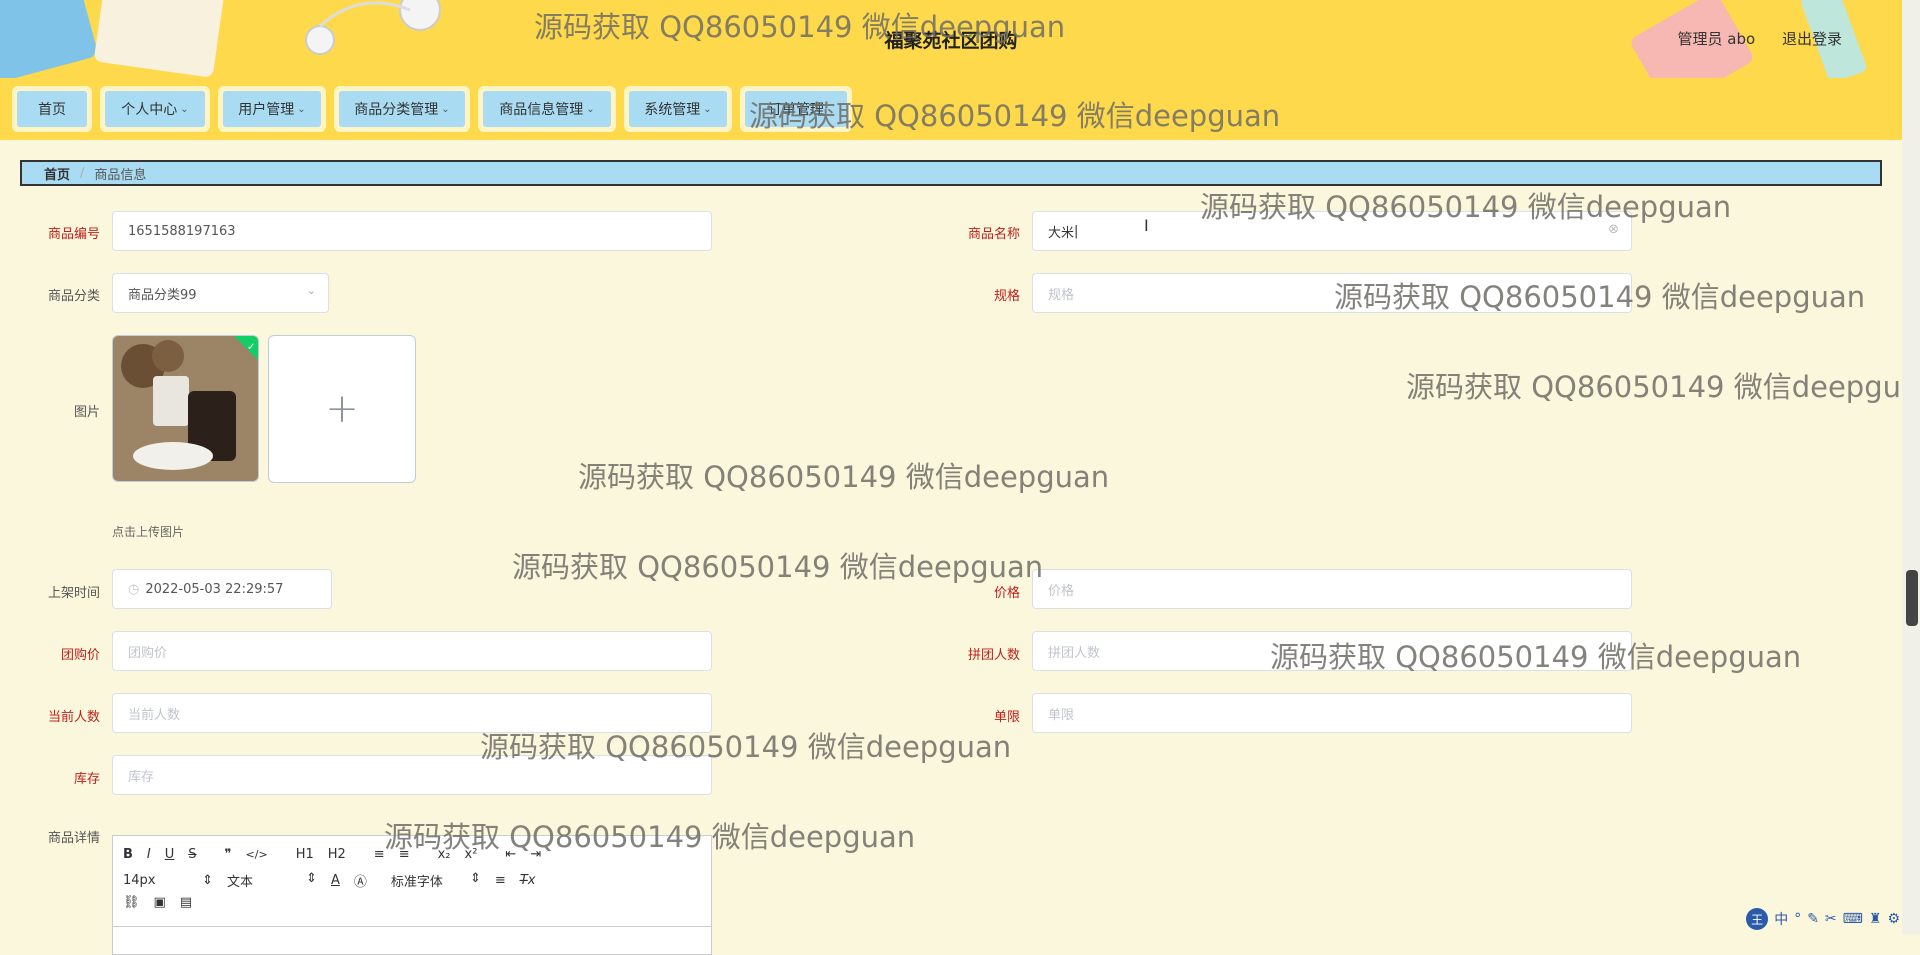  What do you see at coordinates (412, 651) in the screenshot?
I see `group-price-field: 团购价` at bounding box center [412, 651].